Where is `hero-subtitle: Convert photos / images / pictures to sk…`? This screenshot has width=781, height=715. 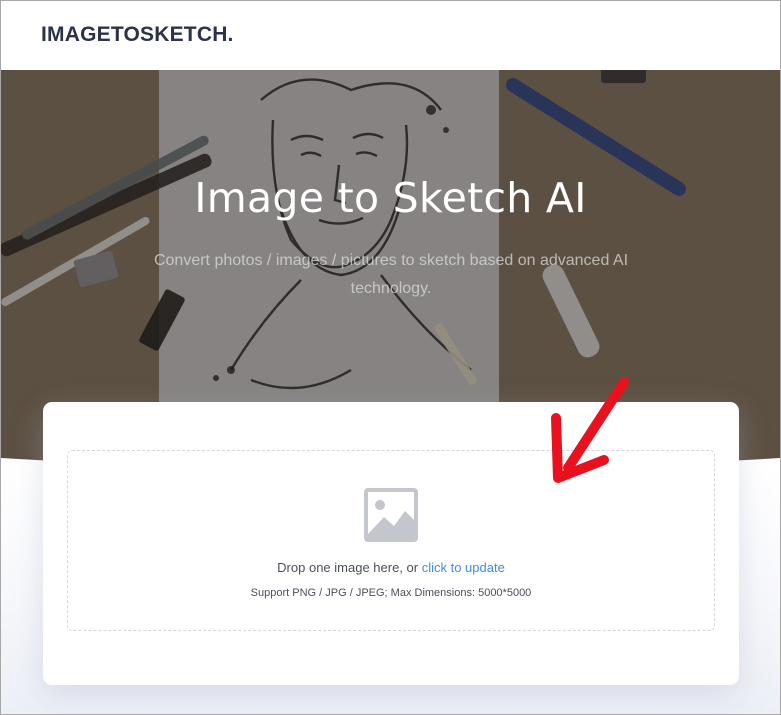
hero-subtitle: Convert photos / images / pictures to sk… is located at coordinates (391, 274).